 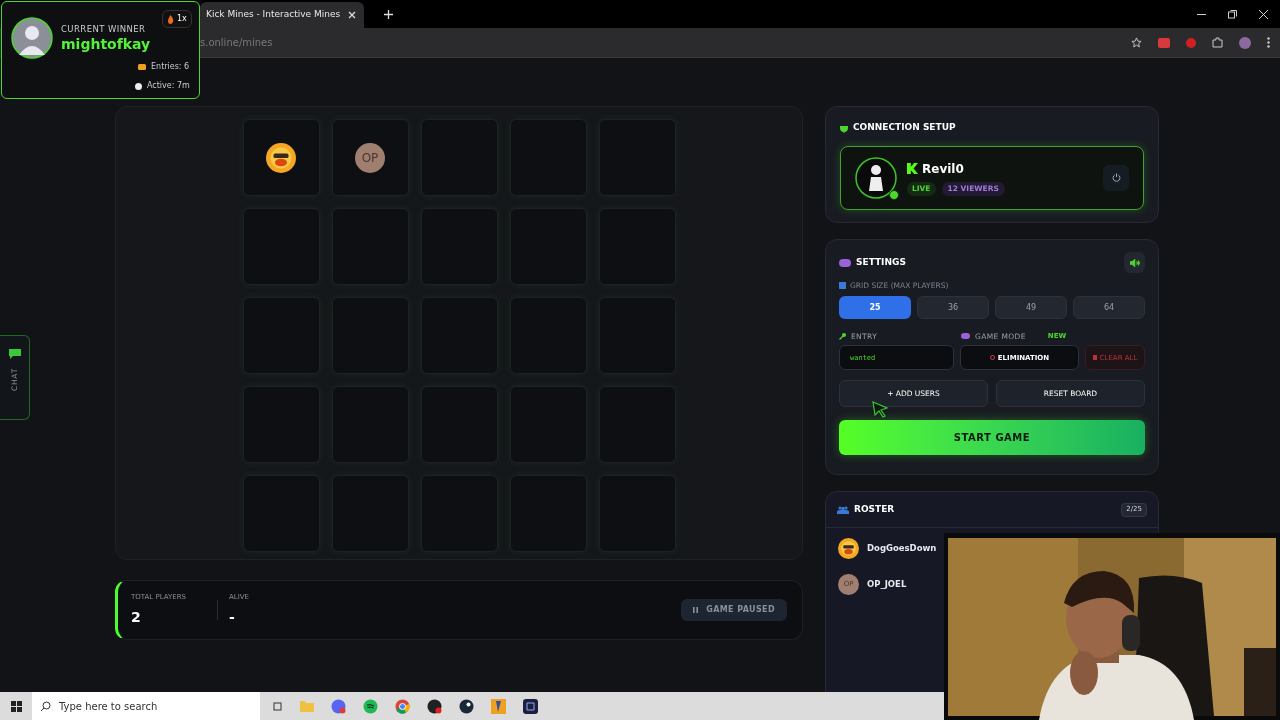 I want to click on cursor-icon, so click(x=880, y=409).